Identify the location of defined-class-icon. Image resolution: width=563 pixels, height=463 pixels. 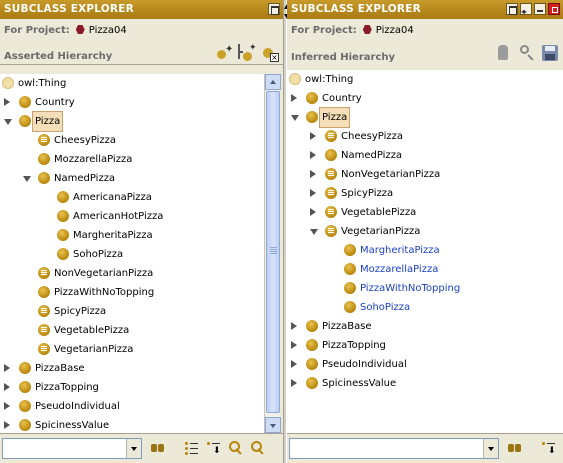
(44, 140).